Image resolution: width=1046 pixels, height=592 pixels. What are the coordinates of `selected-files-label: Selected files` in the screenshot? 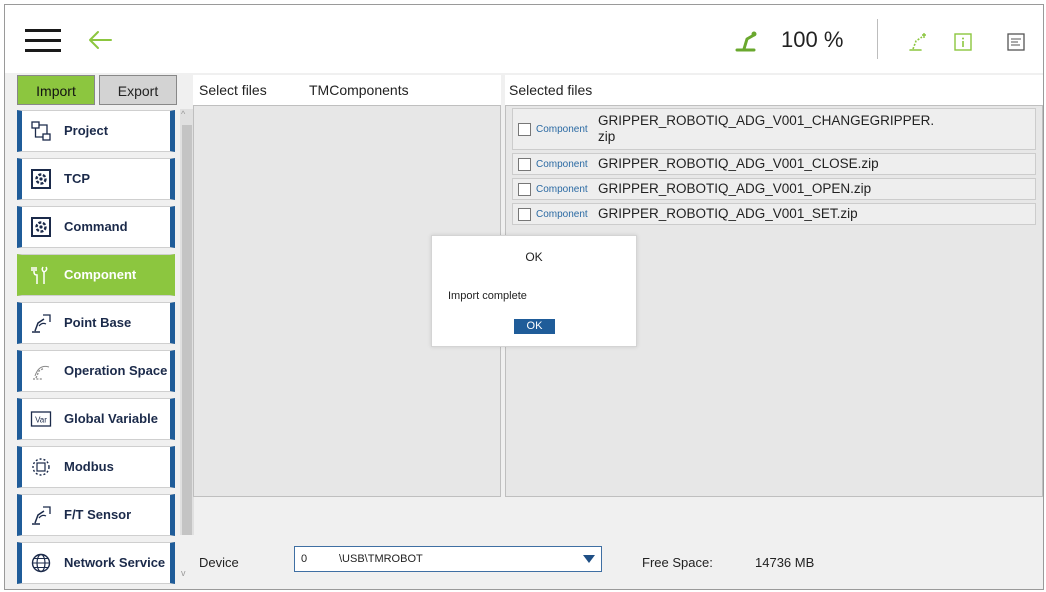 It's located at (551, 90).